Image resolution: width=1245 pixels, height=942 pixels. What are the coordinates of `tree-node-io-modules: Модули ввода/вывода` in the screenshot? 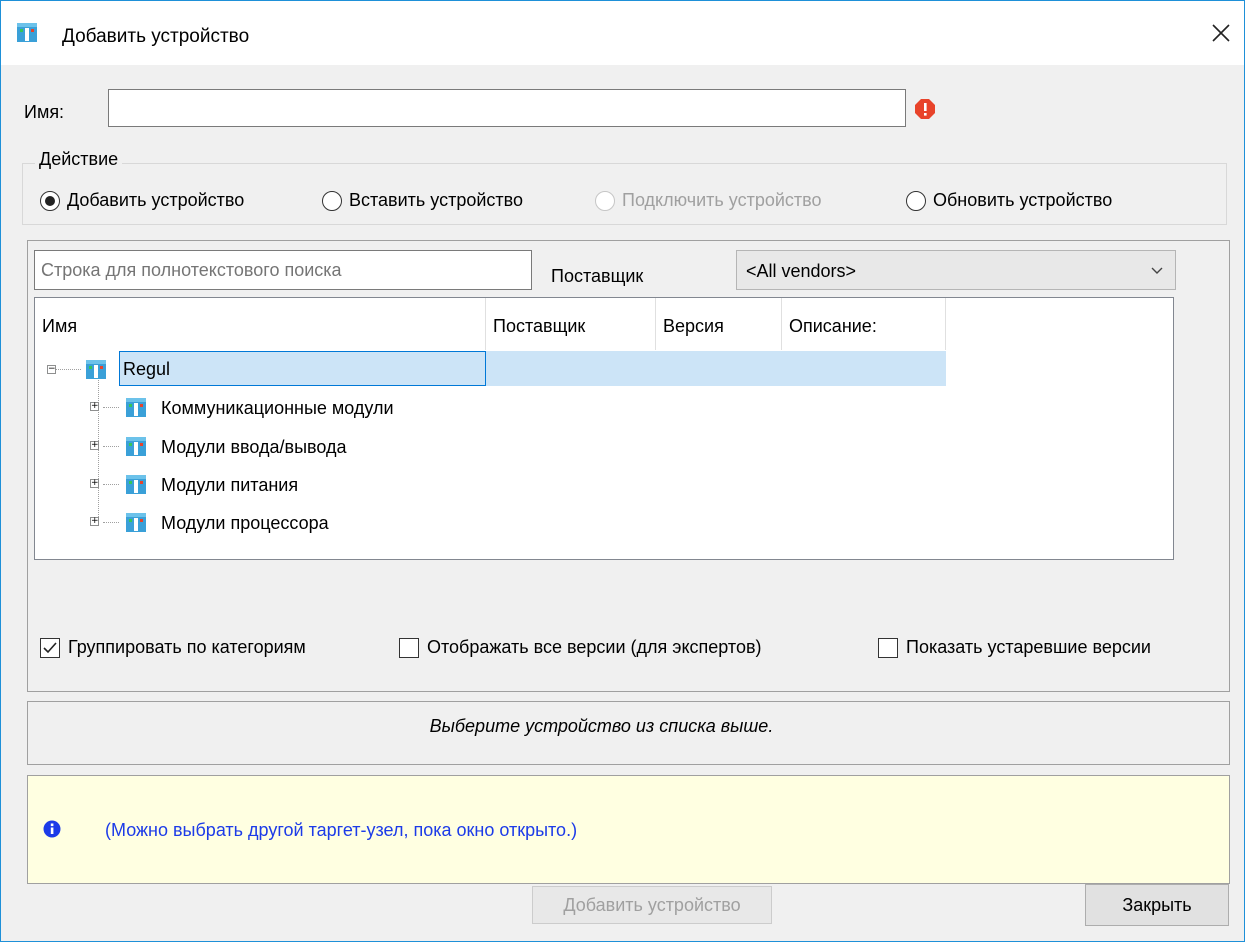 It's located at (254, 447).